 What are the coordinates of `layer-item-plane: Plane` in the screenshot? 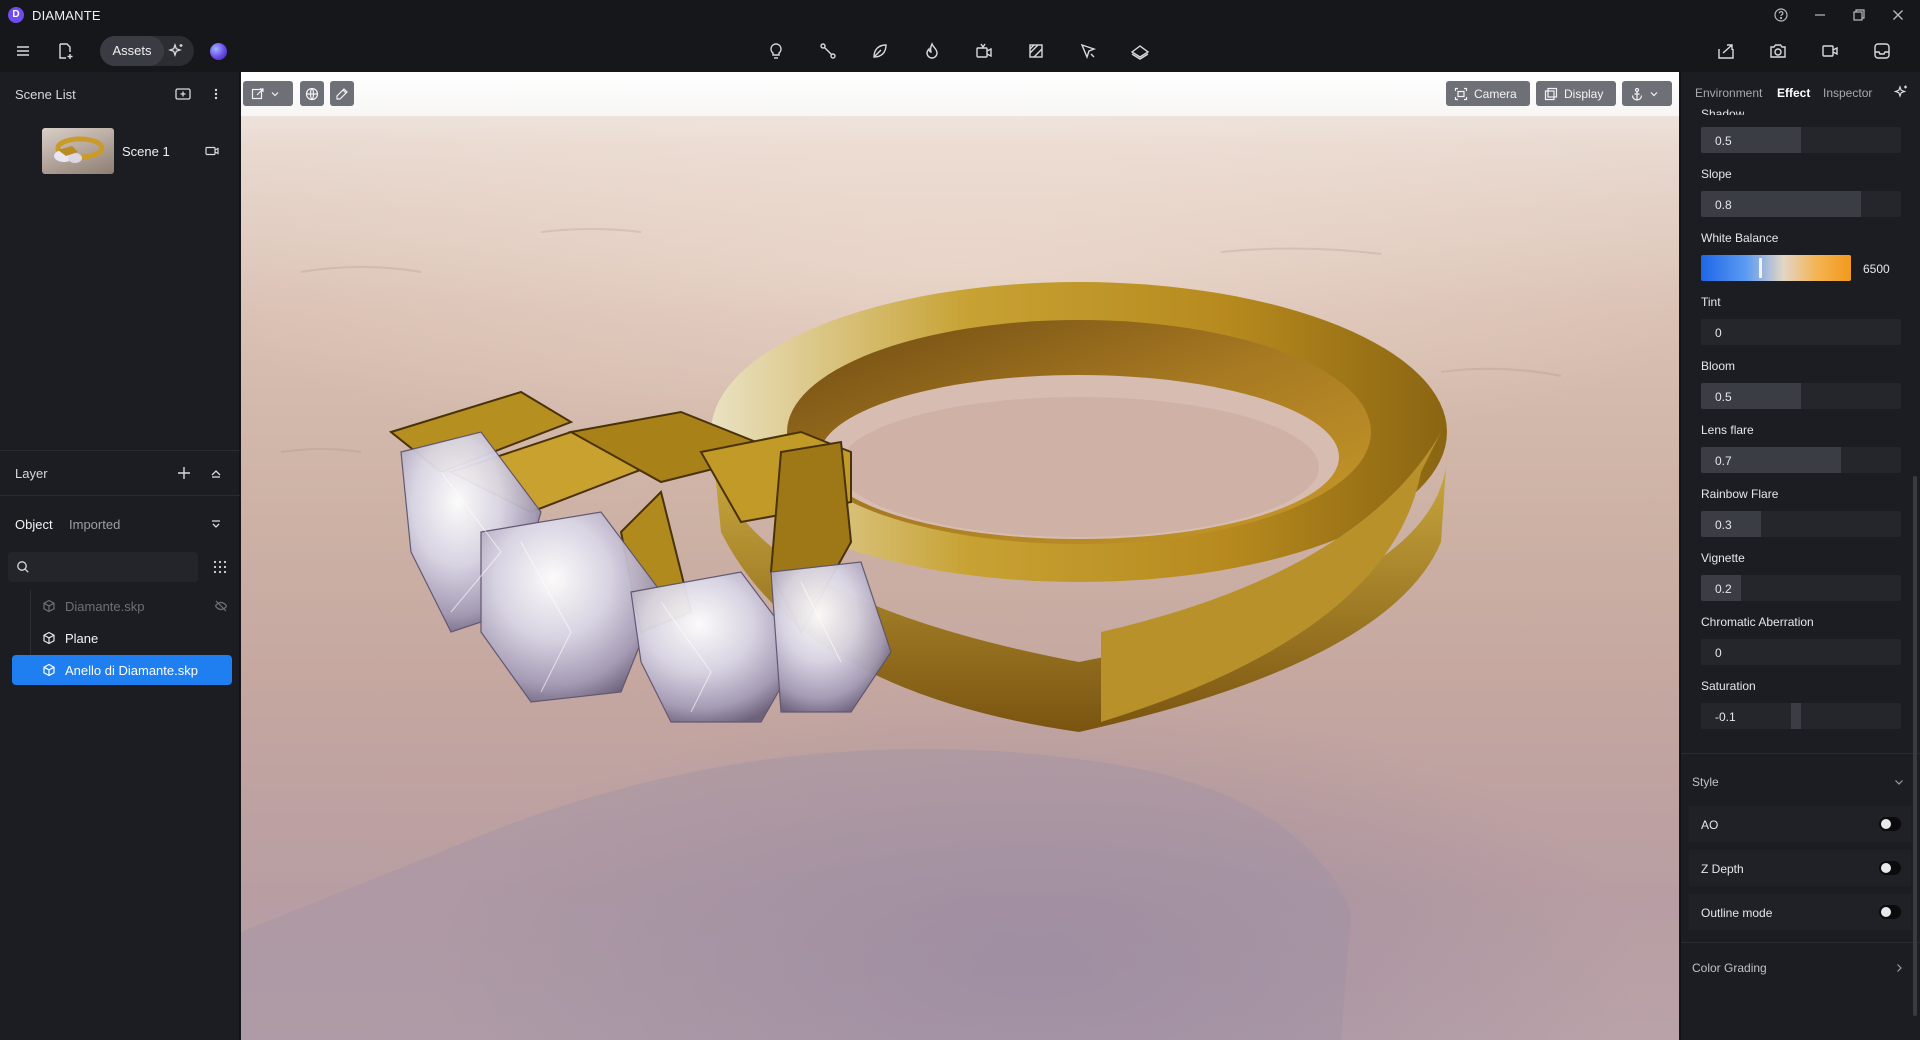 It's located at (122, 638).